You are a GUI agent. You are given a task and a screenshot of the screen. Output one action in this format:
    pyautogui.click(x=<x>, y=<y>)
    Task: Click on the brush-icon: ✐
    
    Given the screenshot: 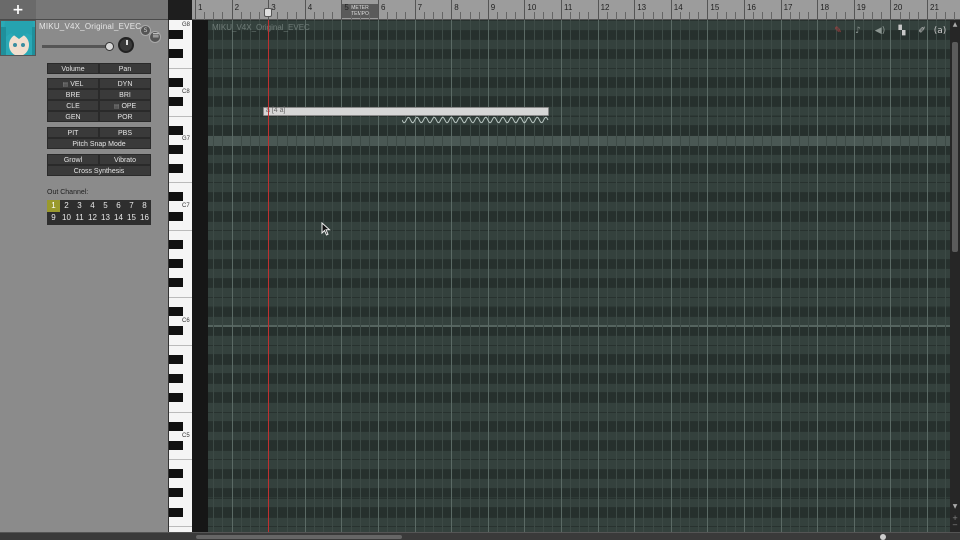 What is the action you would take?
    pyautogui.click(x=922, y=31)
    